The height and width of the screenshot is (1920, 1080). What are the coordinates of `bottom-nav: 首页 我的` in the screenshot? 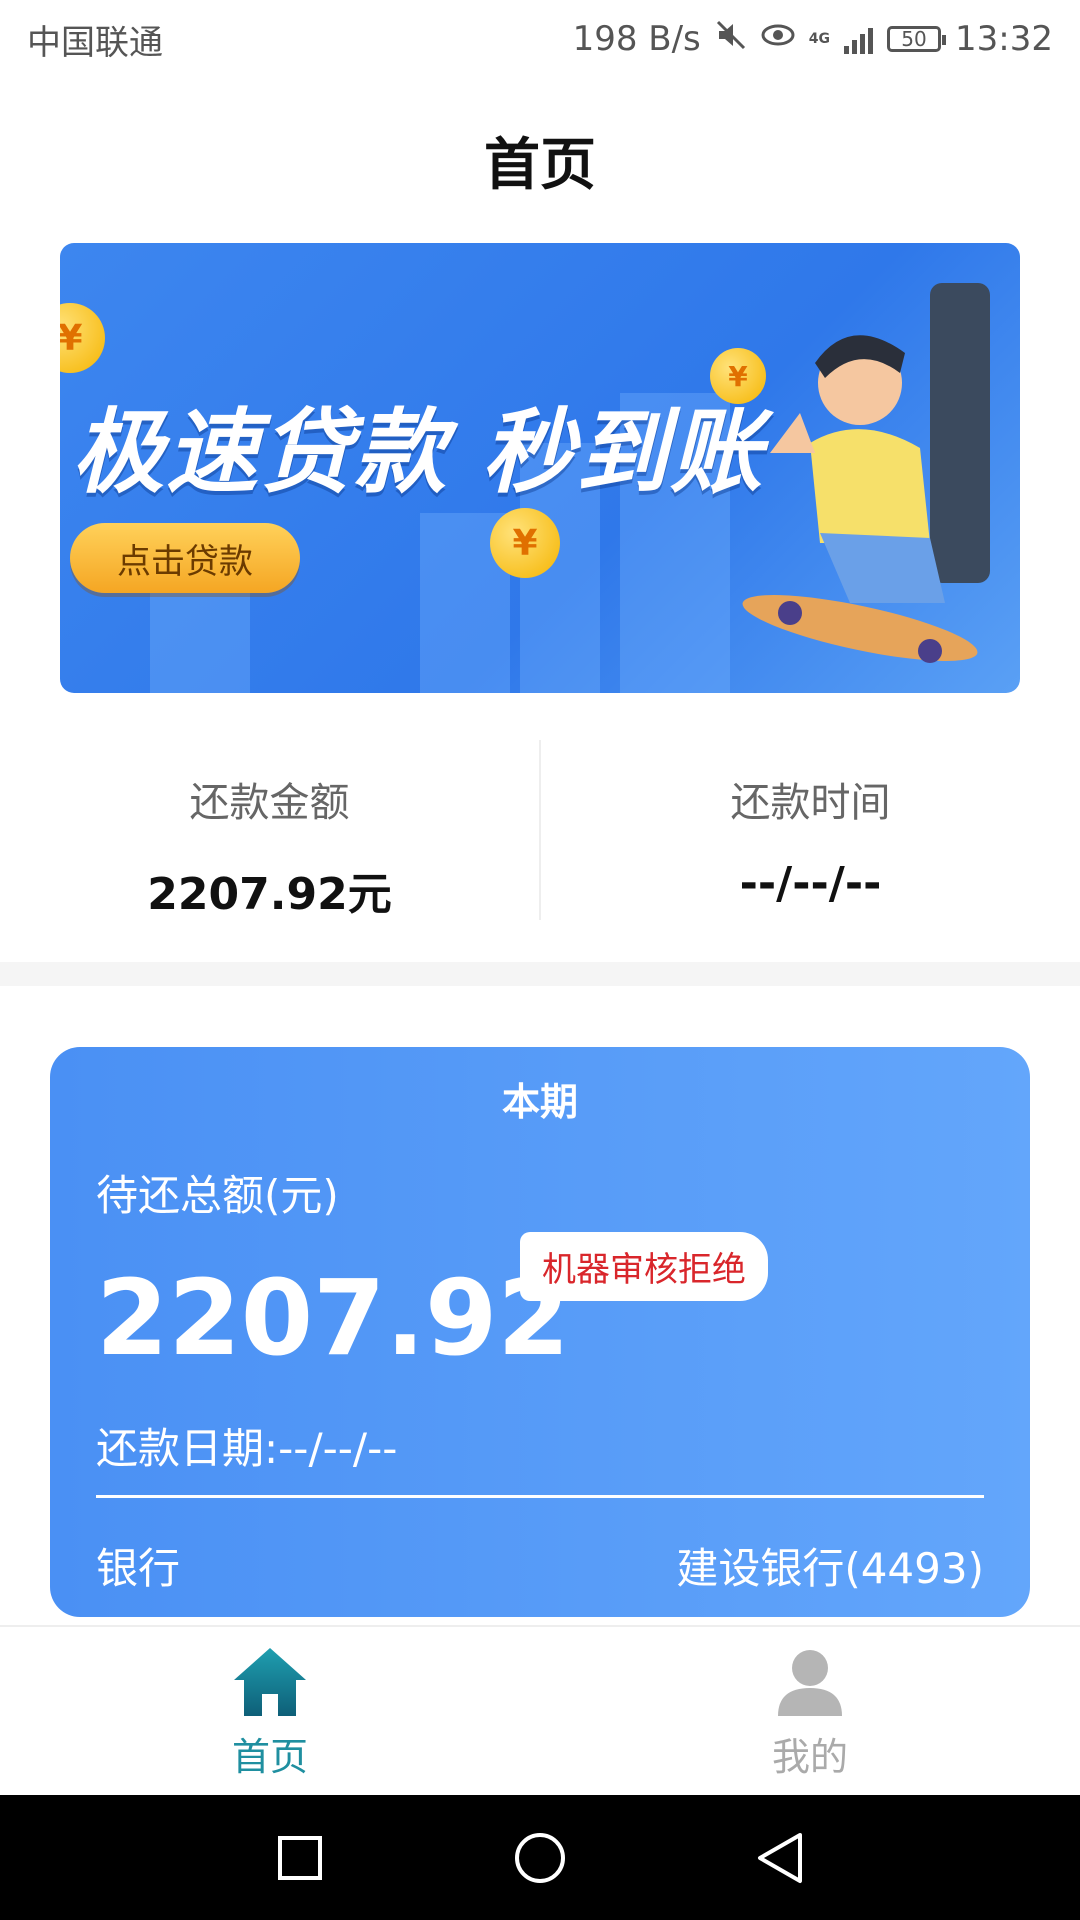 It's located at (540, 1711).